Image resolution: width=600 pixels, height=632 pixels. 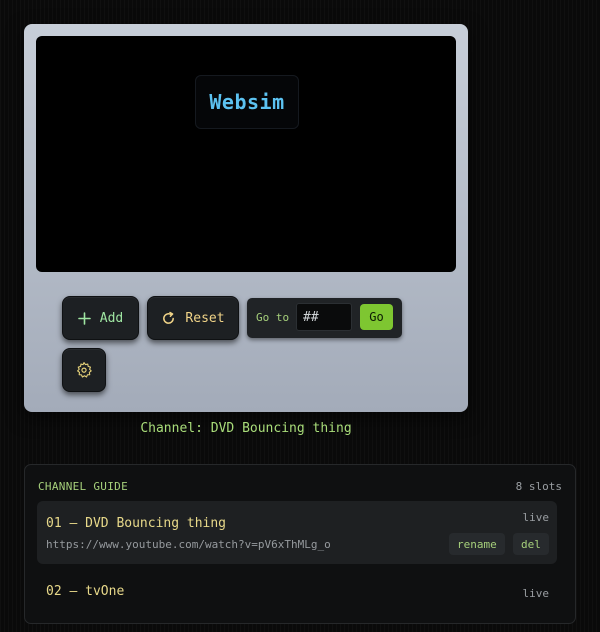 I want to click on settings-button, so click(x=84, y=370).